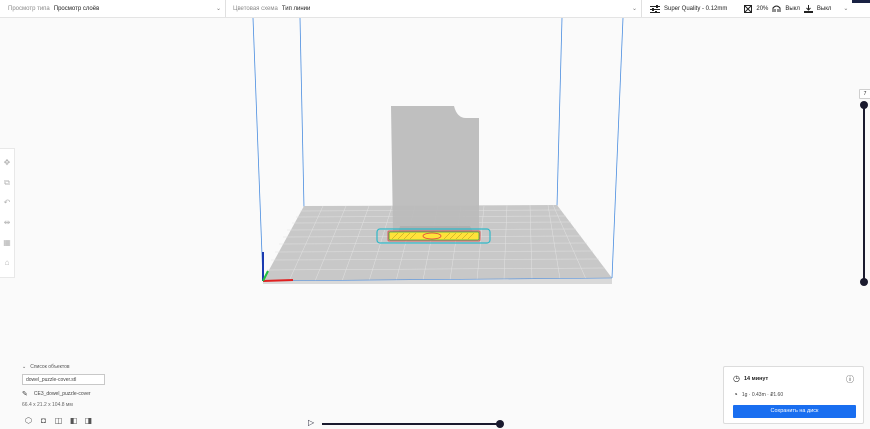 This screenshot has width=870, height=429. Describe the element at coordinates (850, 379) in the screenshot. I see `info-icon: ⓘ` at that location.